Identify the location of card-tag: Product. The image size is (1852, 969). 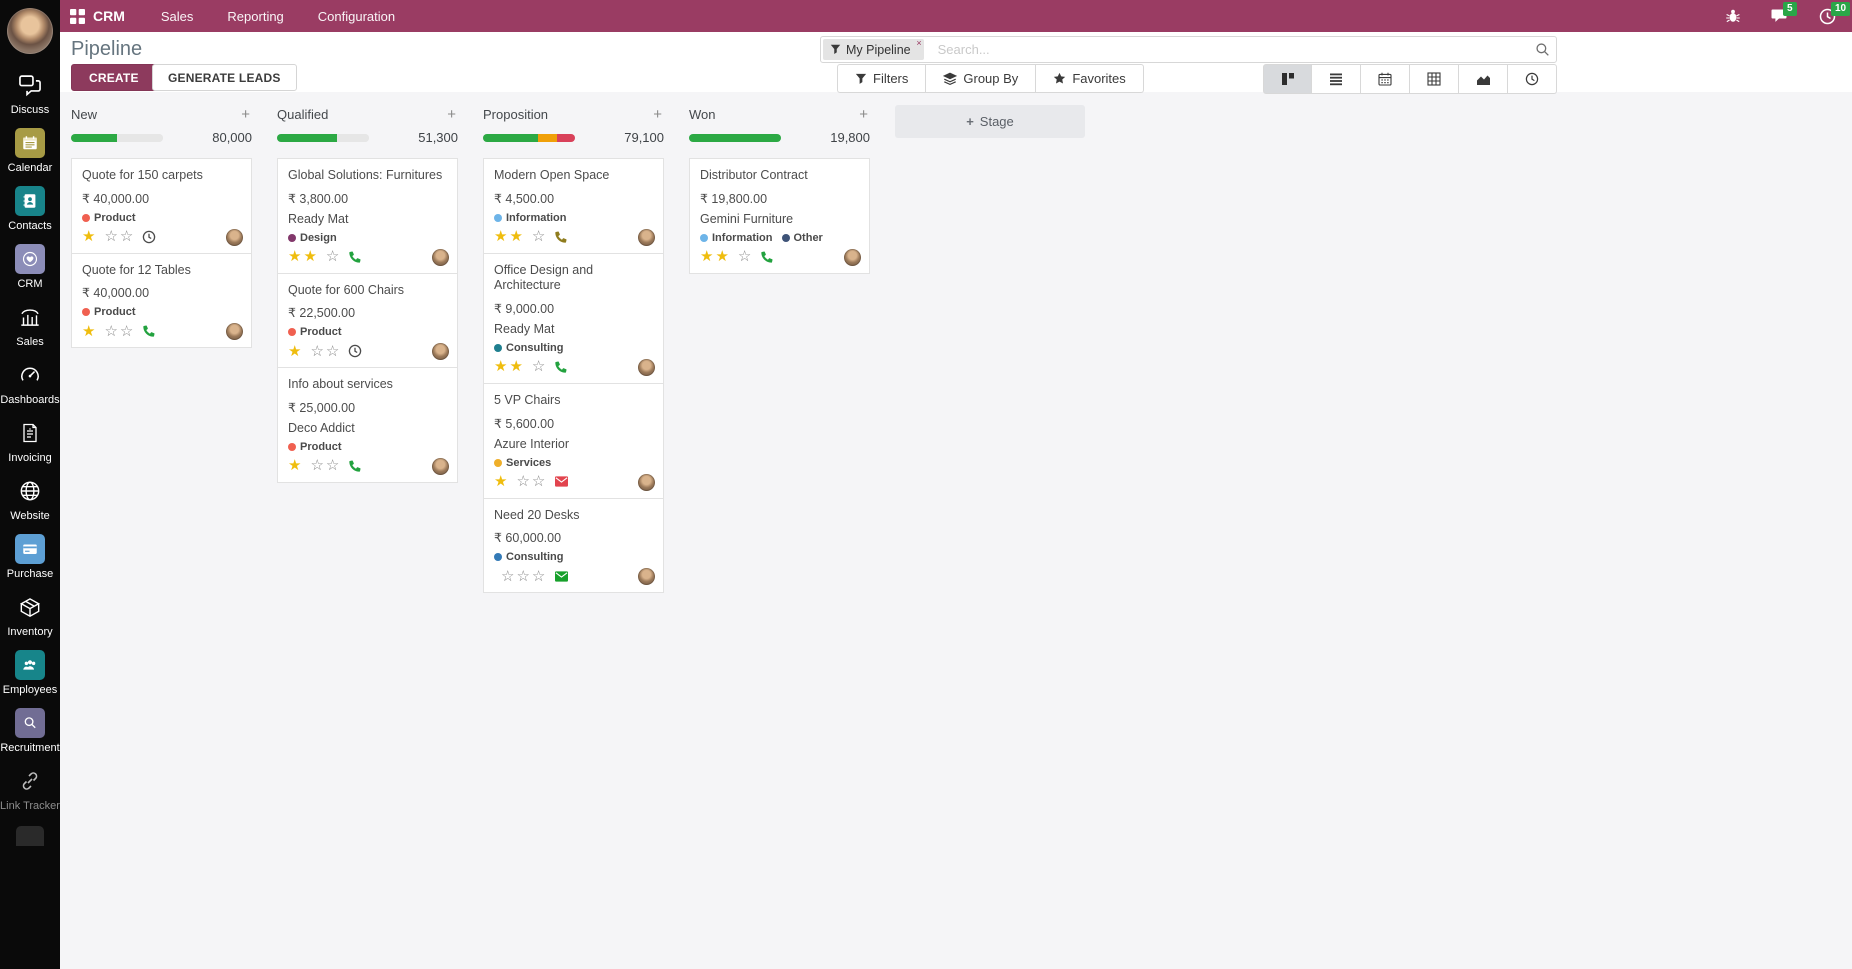
(109, 218).